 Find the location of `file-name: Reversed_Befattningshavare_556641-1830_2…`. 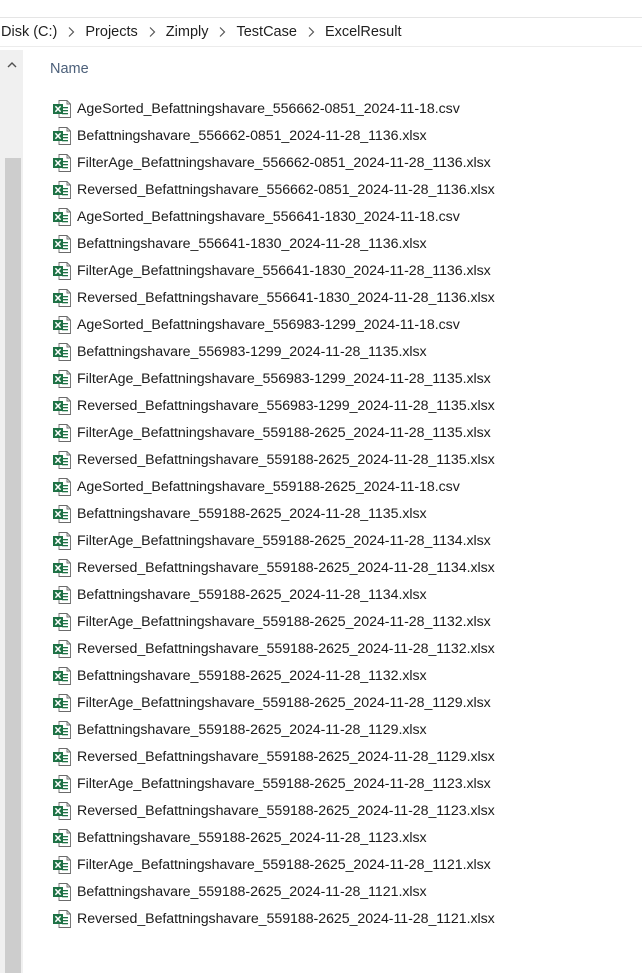

file-name: Reversed_Befattningshavare_556641-1830_2… is located at coordinates (286, 298).